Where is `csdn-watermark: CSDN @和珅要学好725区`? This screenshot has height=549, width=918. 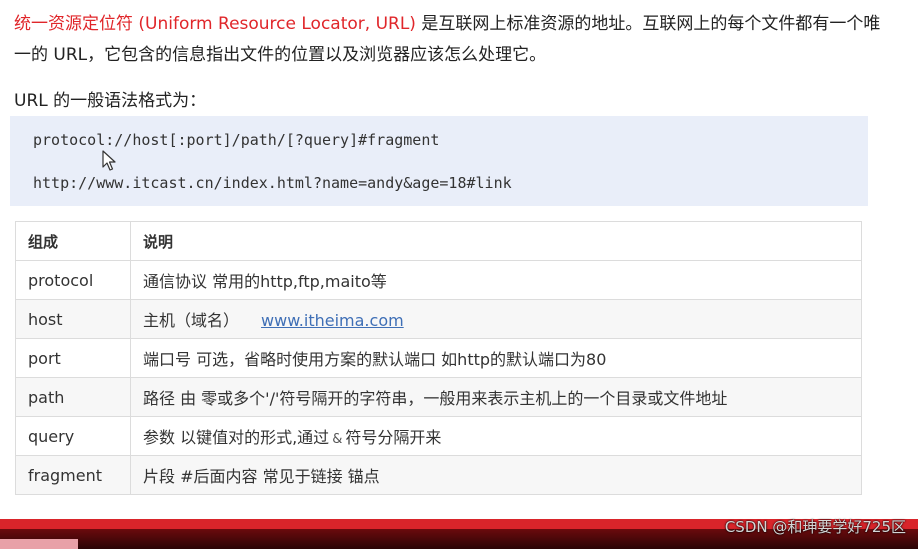 csdn-watermark: CSDN @和珅要学好725区 is located at coordinates (815, 527).